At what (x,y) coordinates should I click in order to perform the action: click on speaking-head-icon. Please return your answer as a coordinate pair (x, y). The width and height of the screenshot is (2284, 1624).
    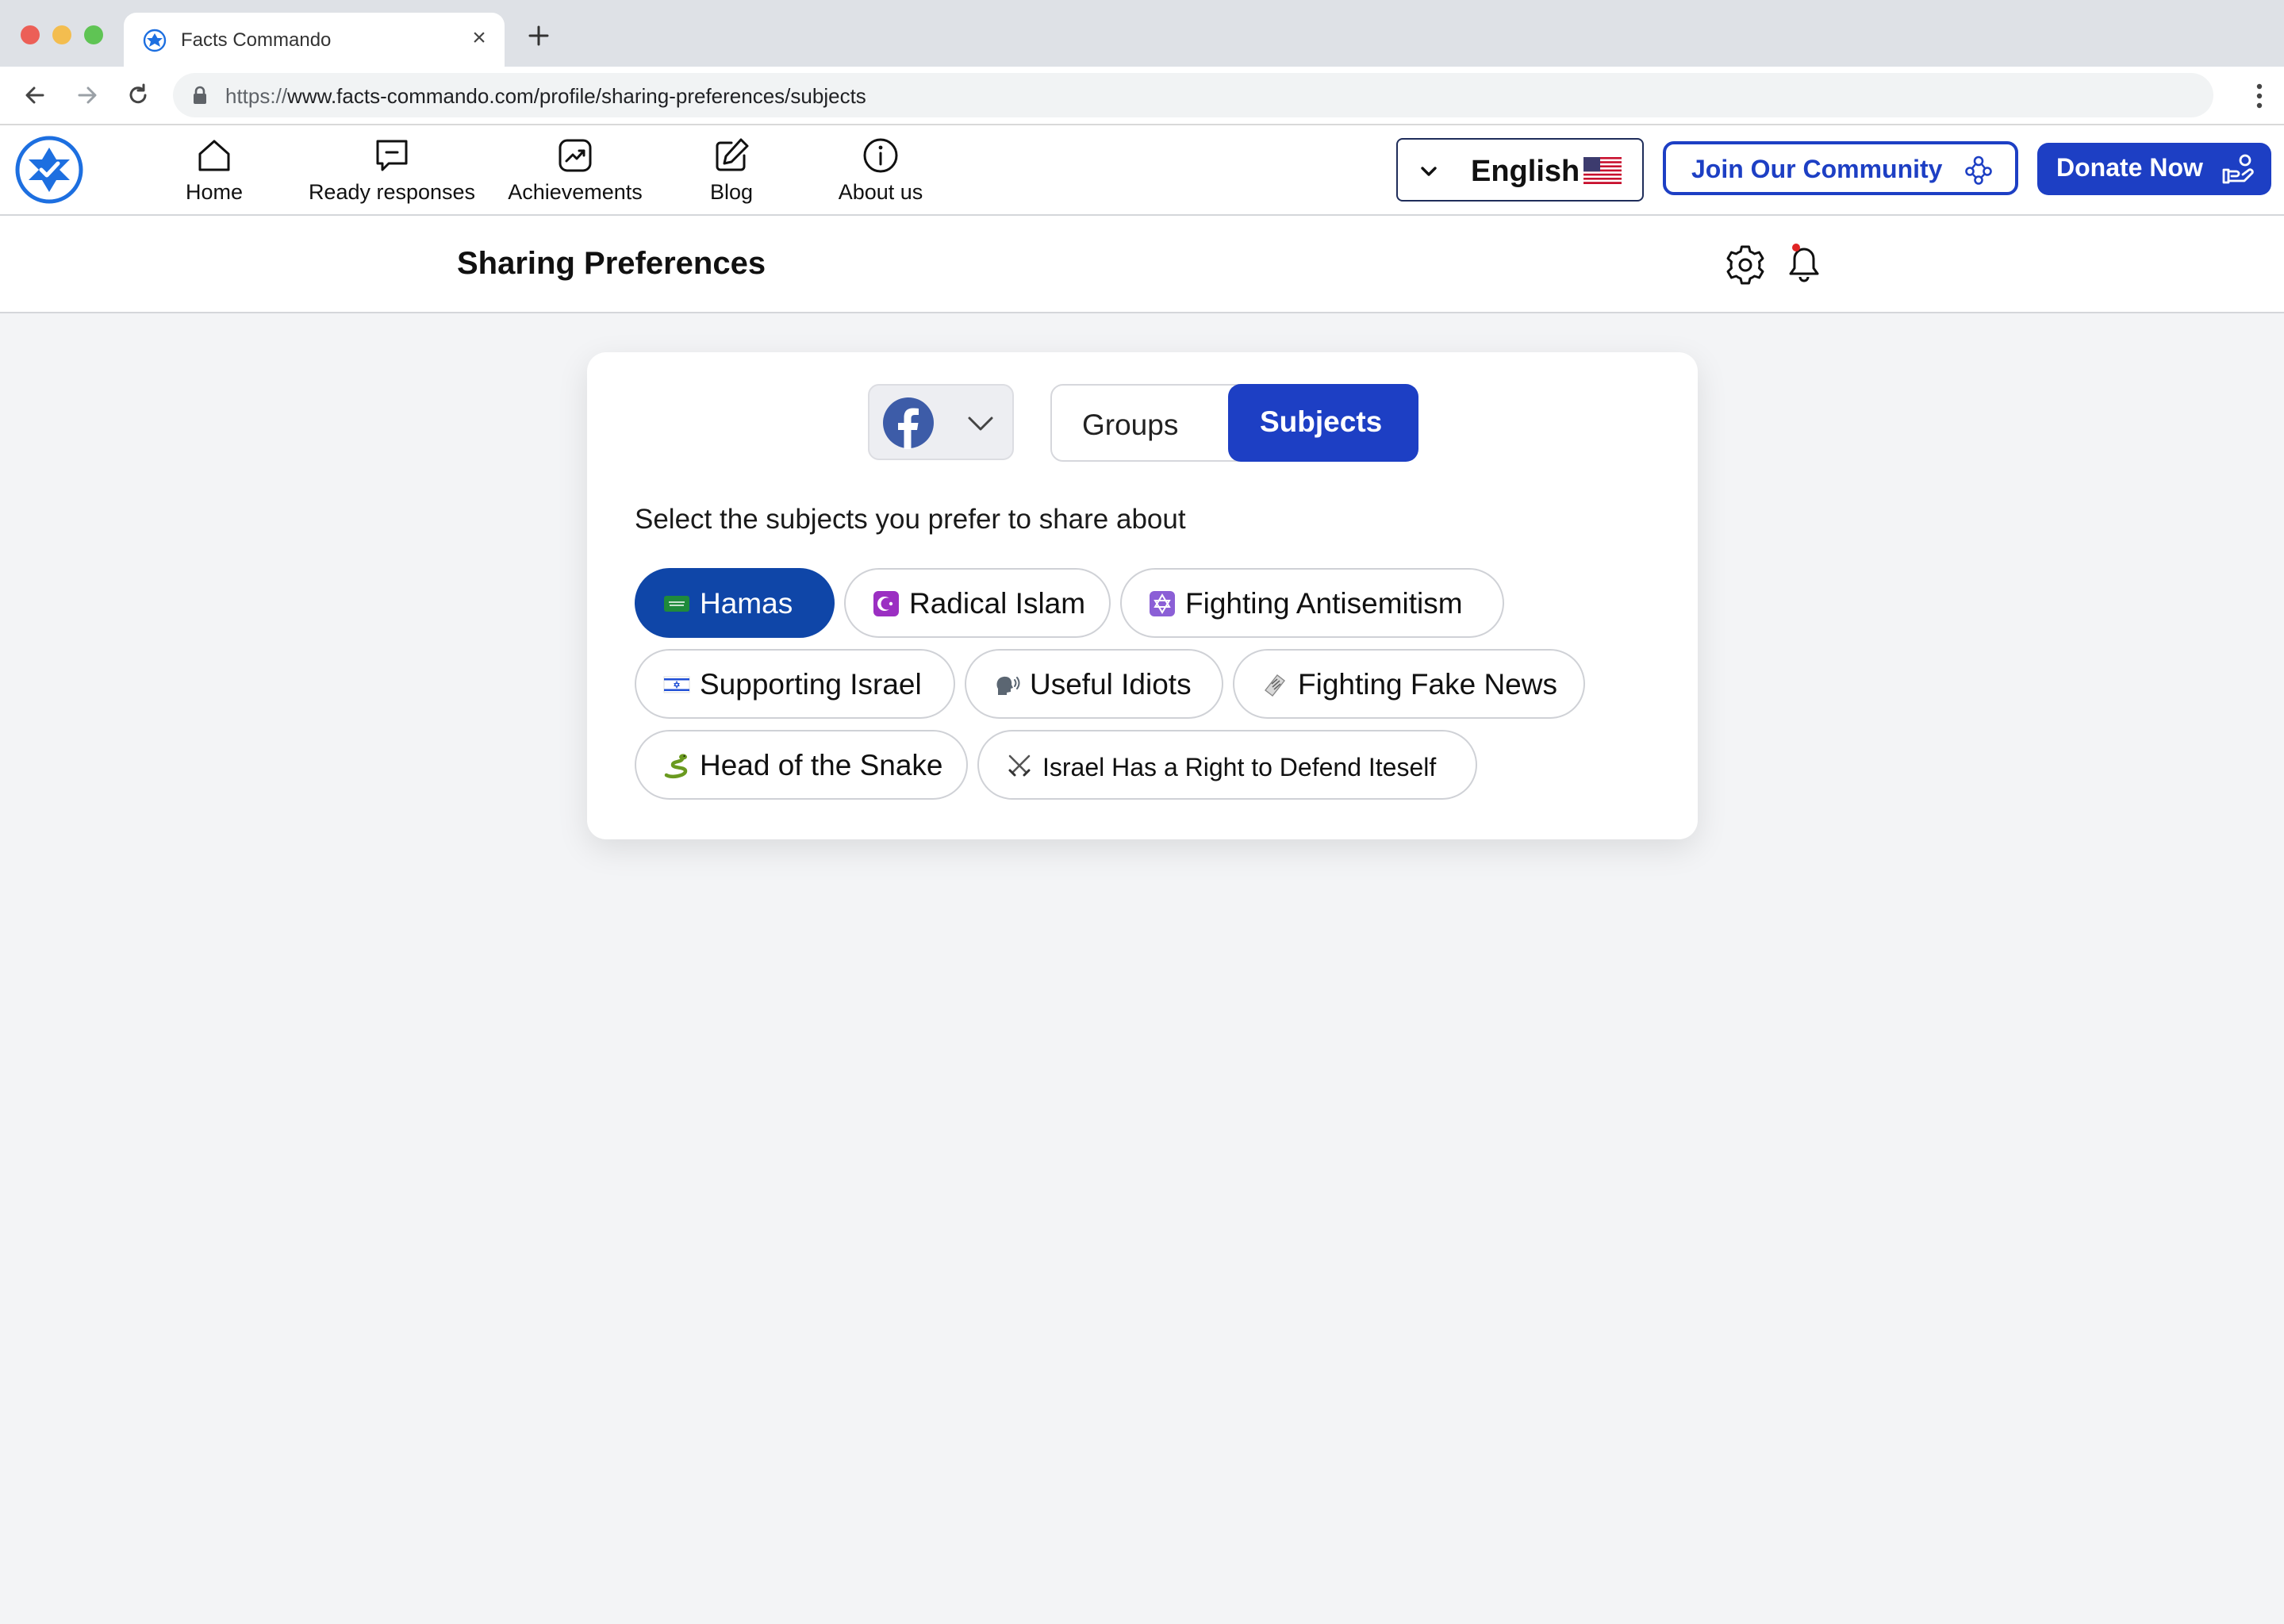
    Looking at the image, I should click on (1008, 685).